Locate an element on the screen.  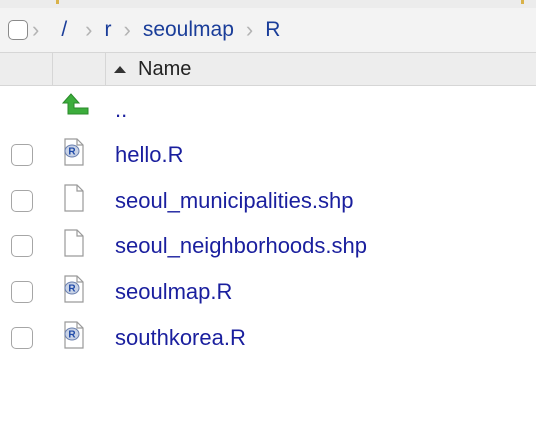
file-name-link: seoulmap.R is located at coordinates (173, 292).